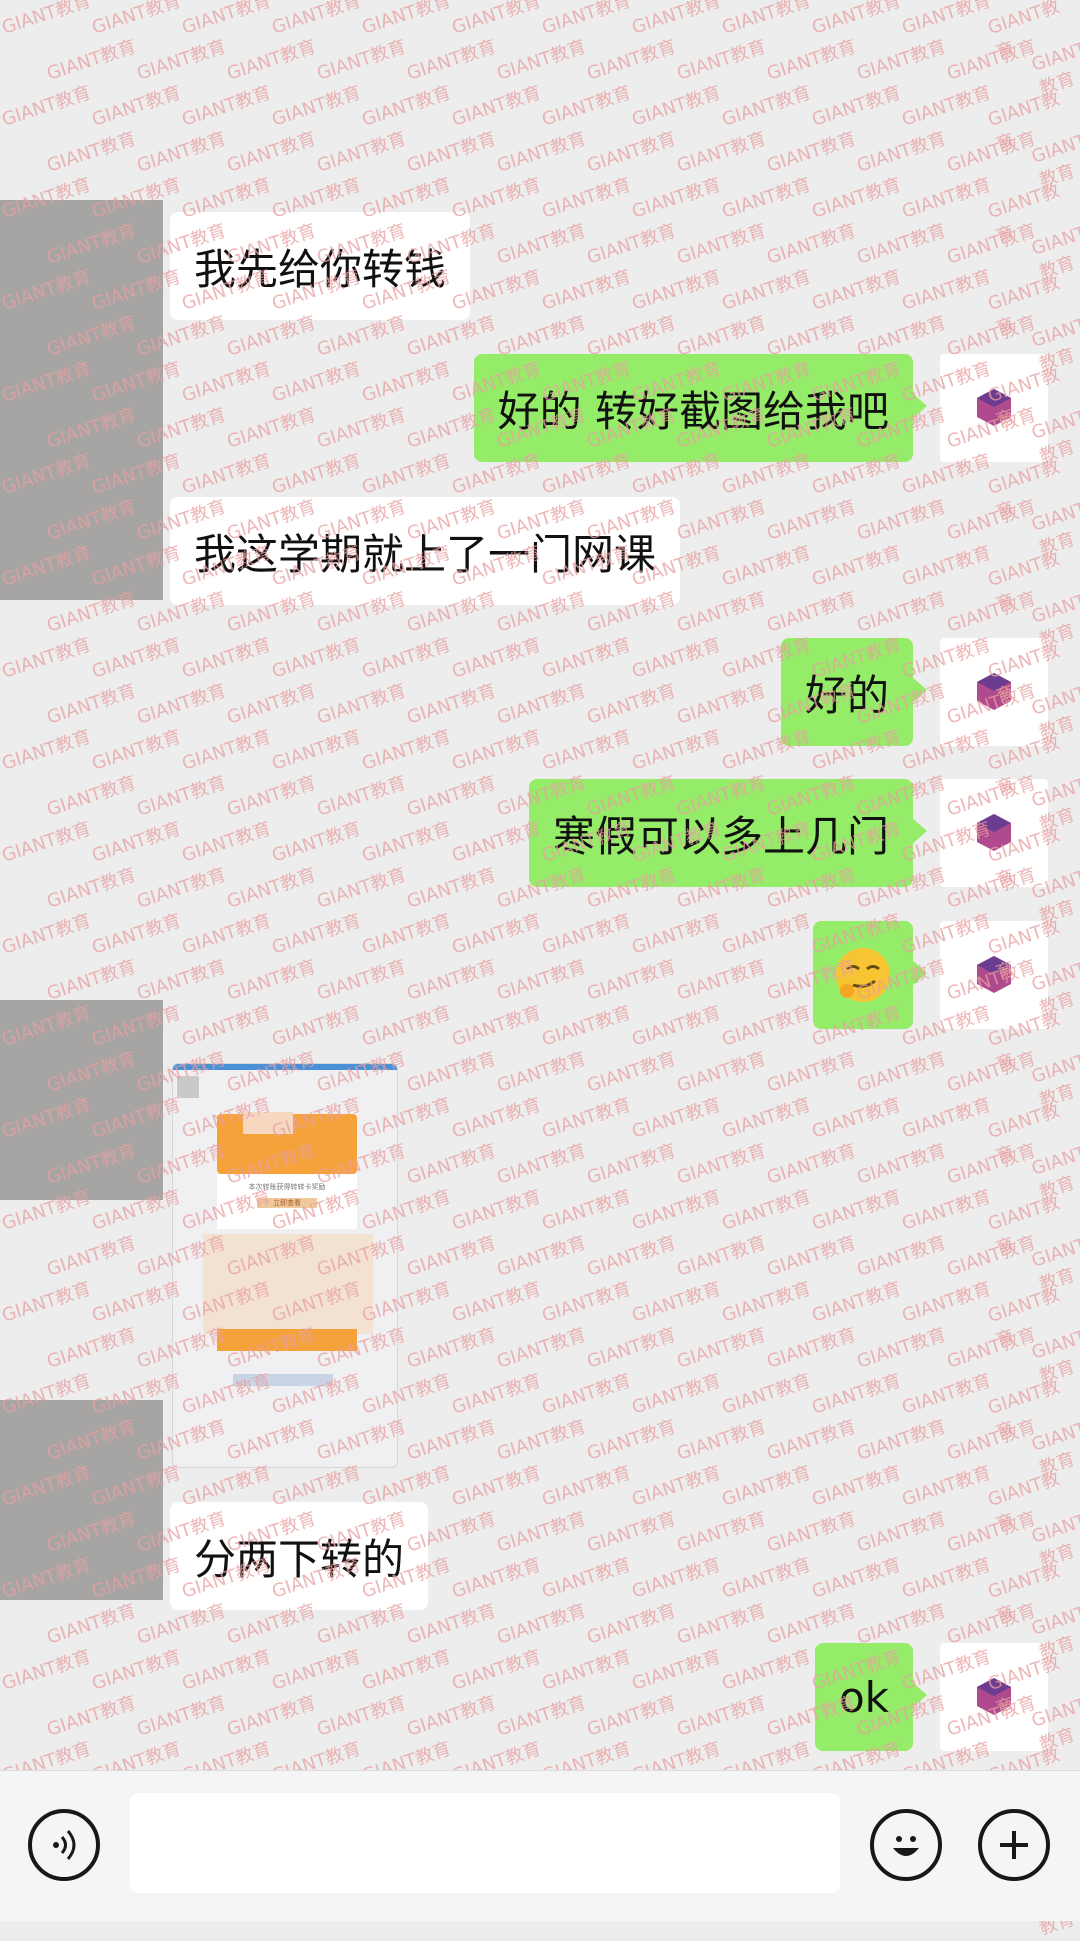  Describe the element at coordinates (425, 551) in the screenshot. I see `incoming-message: 我这学期就上了一门网课` at that location.